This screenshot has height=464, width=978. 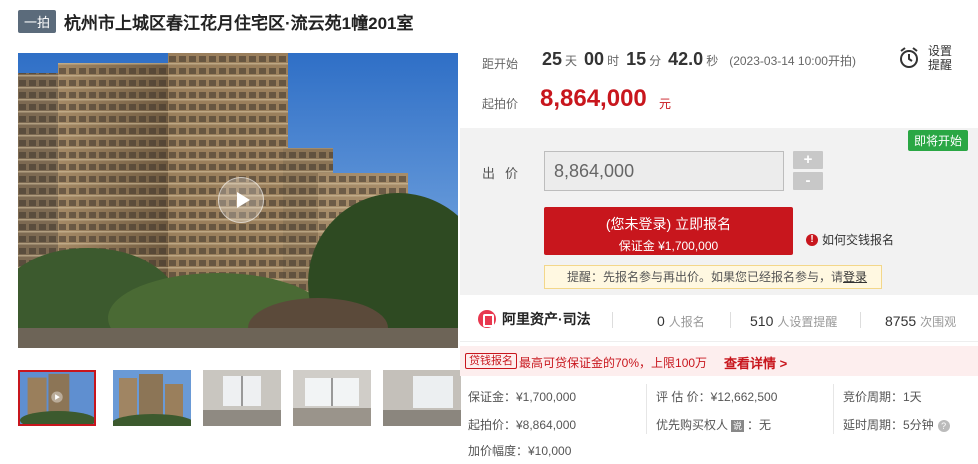 What do you see at coordinates (686, 59) in the screenshot?
I see `countdown-seconds: 42.0` at bounding box center [686, 59].